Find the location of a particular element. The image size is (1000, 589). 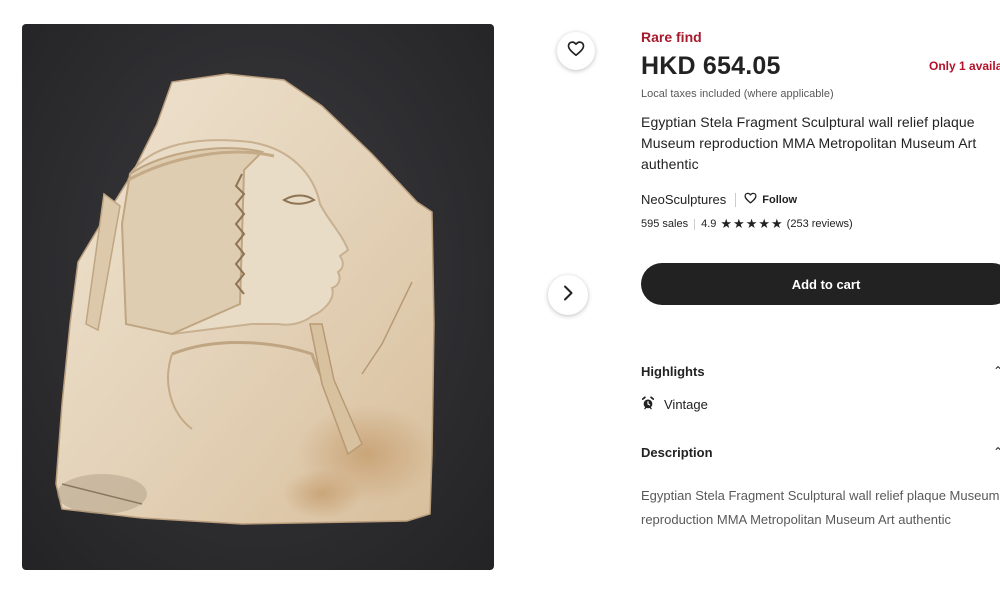

follow-shop-button: Follow is located at coordinates (770, 199).